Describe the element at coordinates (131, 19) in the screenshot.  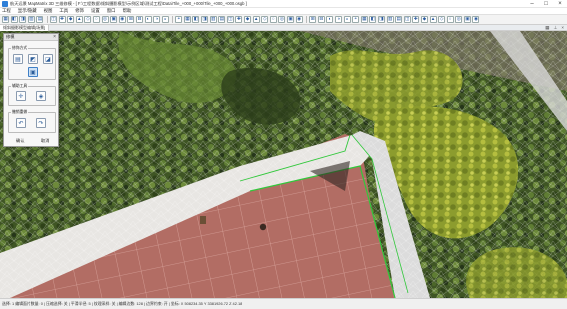
I see `pan-icon: ⊞` at that location.